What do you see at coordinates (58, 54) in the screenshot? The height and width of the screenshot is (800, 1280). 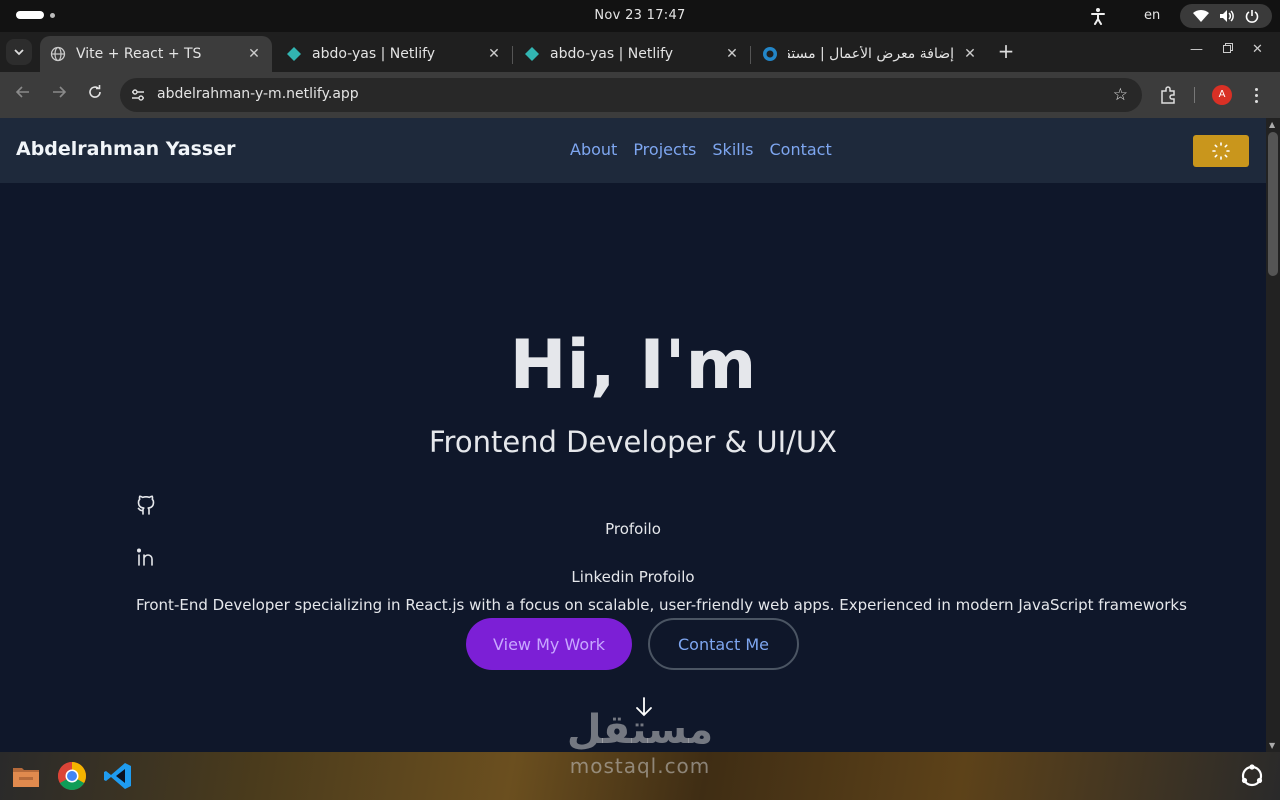 I see `globe-icon` at bounding box center [58, 54].